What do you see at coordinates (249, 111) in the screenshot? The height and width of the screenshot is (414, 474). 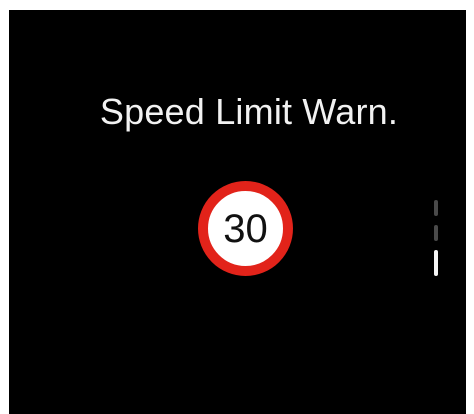 I see `screen-title: Speed Limit Warn.` at bounding box center [249, 111].